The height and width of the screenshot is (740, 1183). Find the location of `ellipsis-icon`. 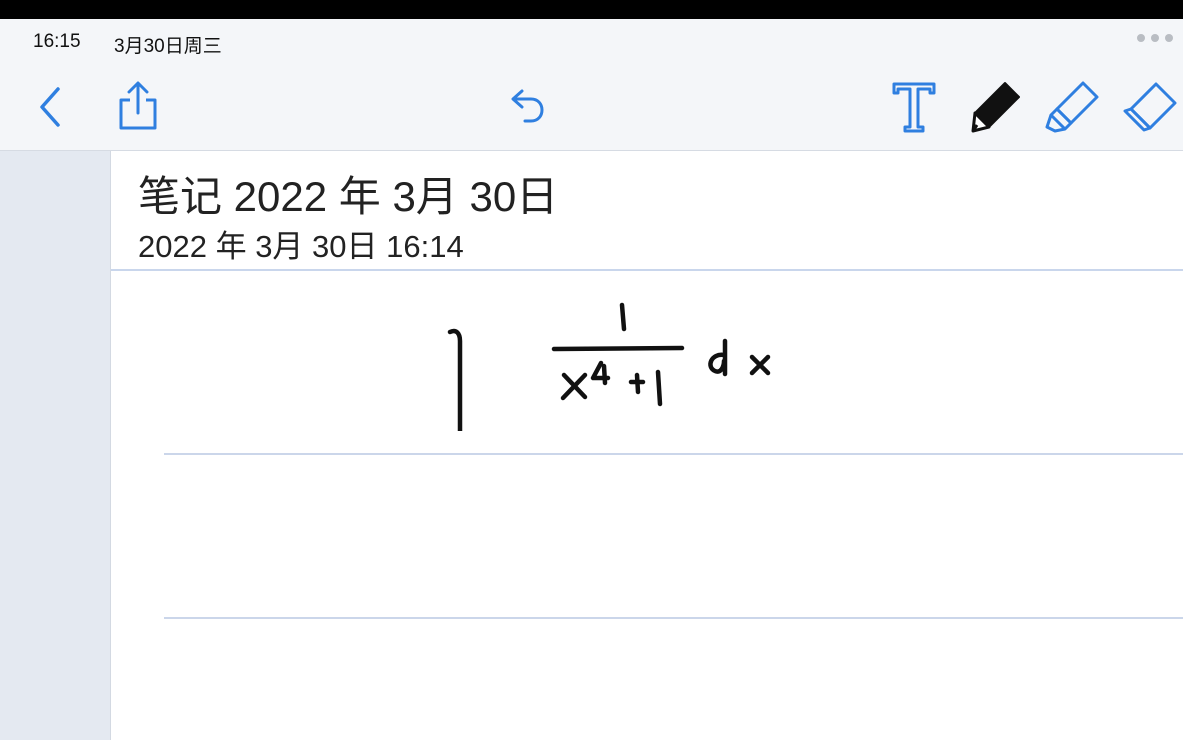

ellipsis-icon is located at coordinates (1155, 38).